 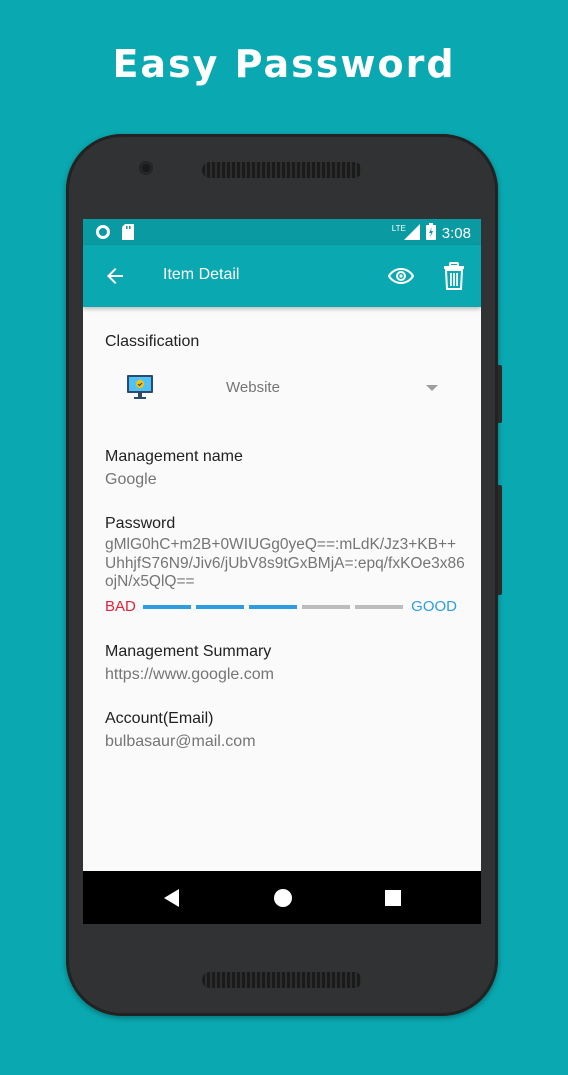 What do you see at coordinates (411, 233) in the screenshot?
I see `signal-icon` at bounding box center [411, 233].